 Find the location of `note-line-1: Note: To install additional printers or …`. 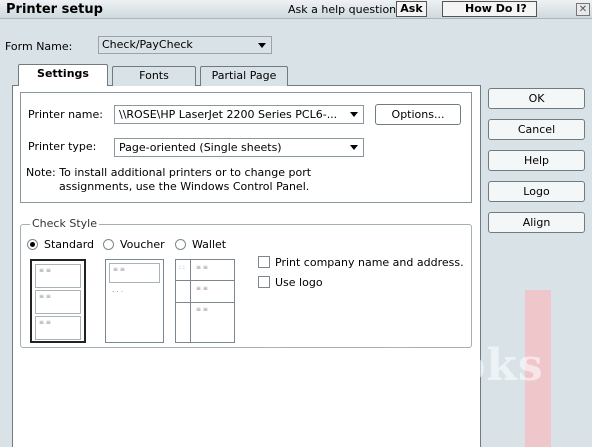

note-line-1: Note: To install additional printers or … is located at coordinates (169, 172).